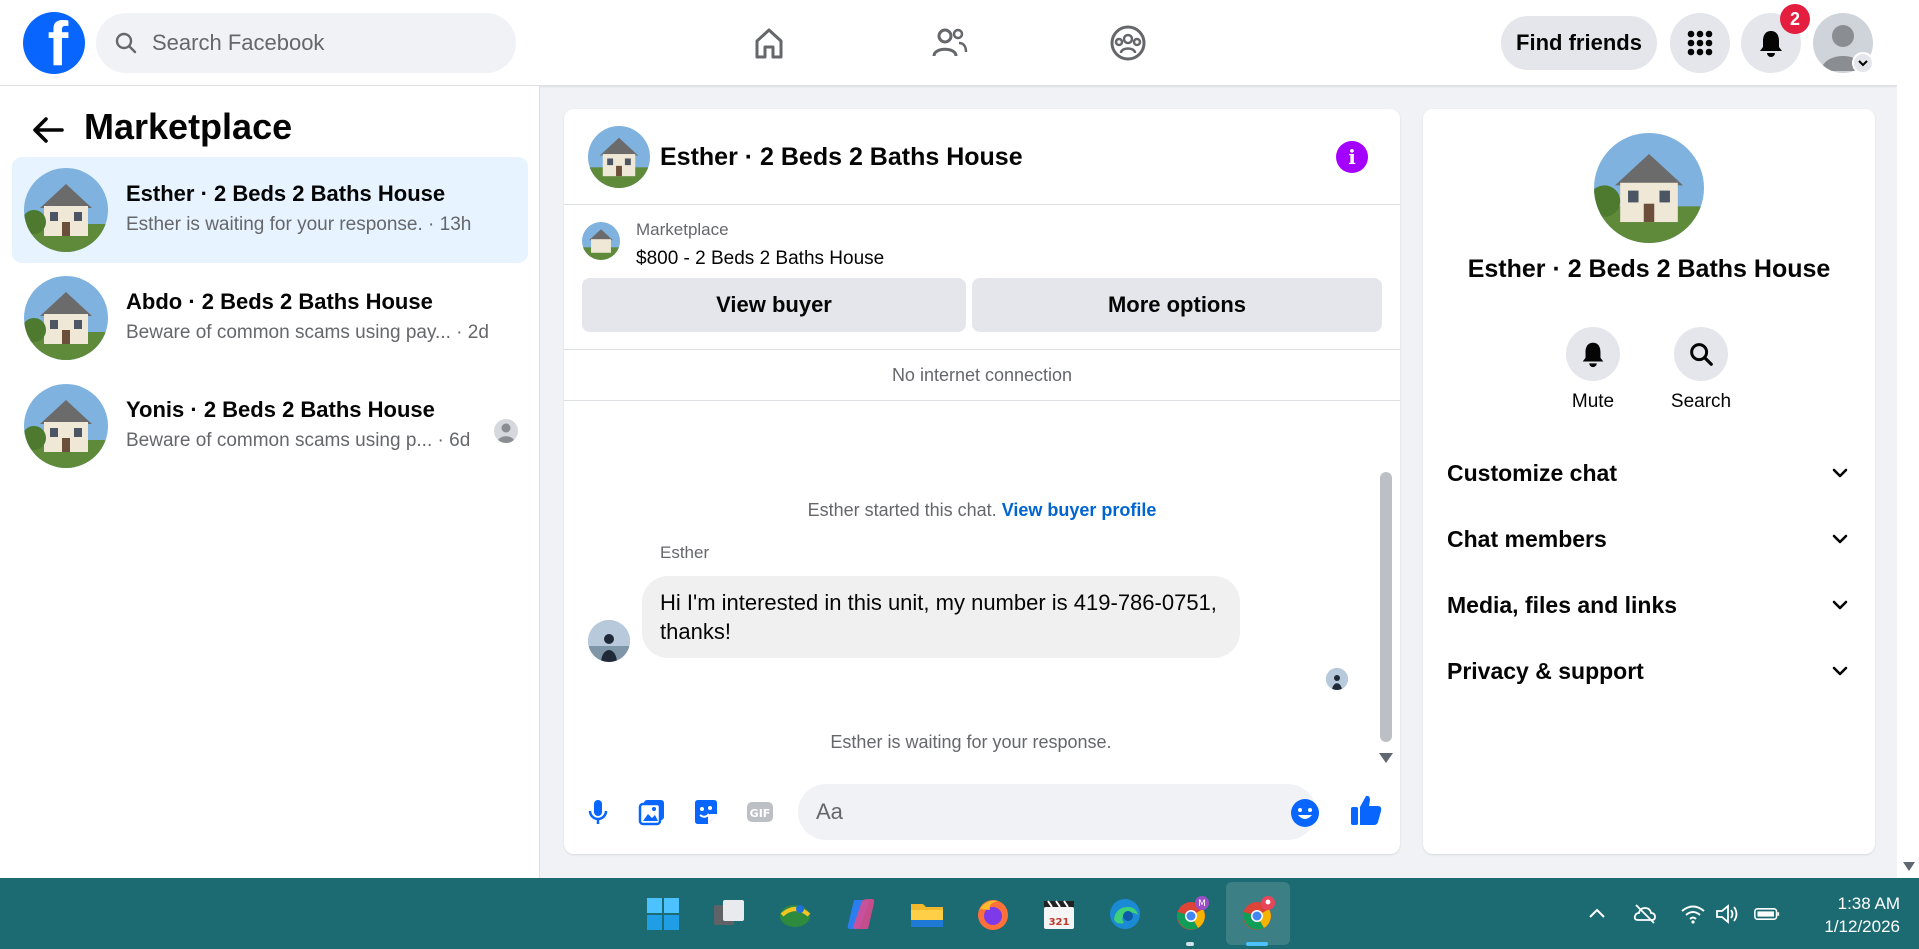 The image size is (1919, 949). Describe the element at coordinates (706, 812) in the screenshot. I see `sticker-icon` at that location.